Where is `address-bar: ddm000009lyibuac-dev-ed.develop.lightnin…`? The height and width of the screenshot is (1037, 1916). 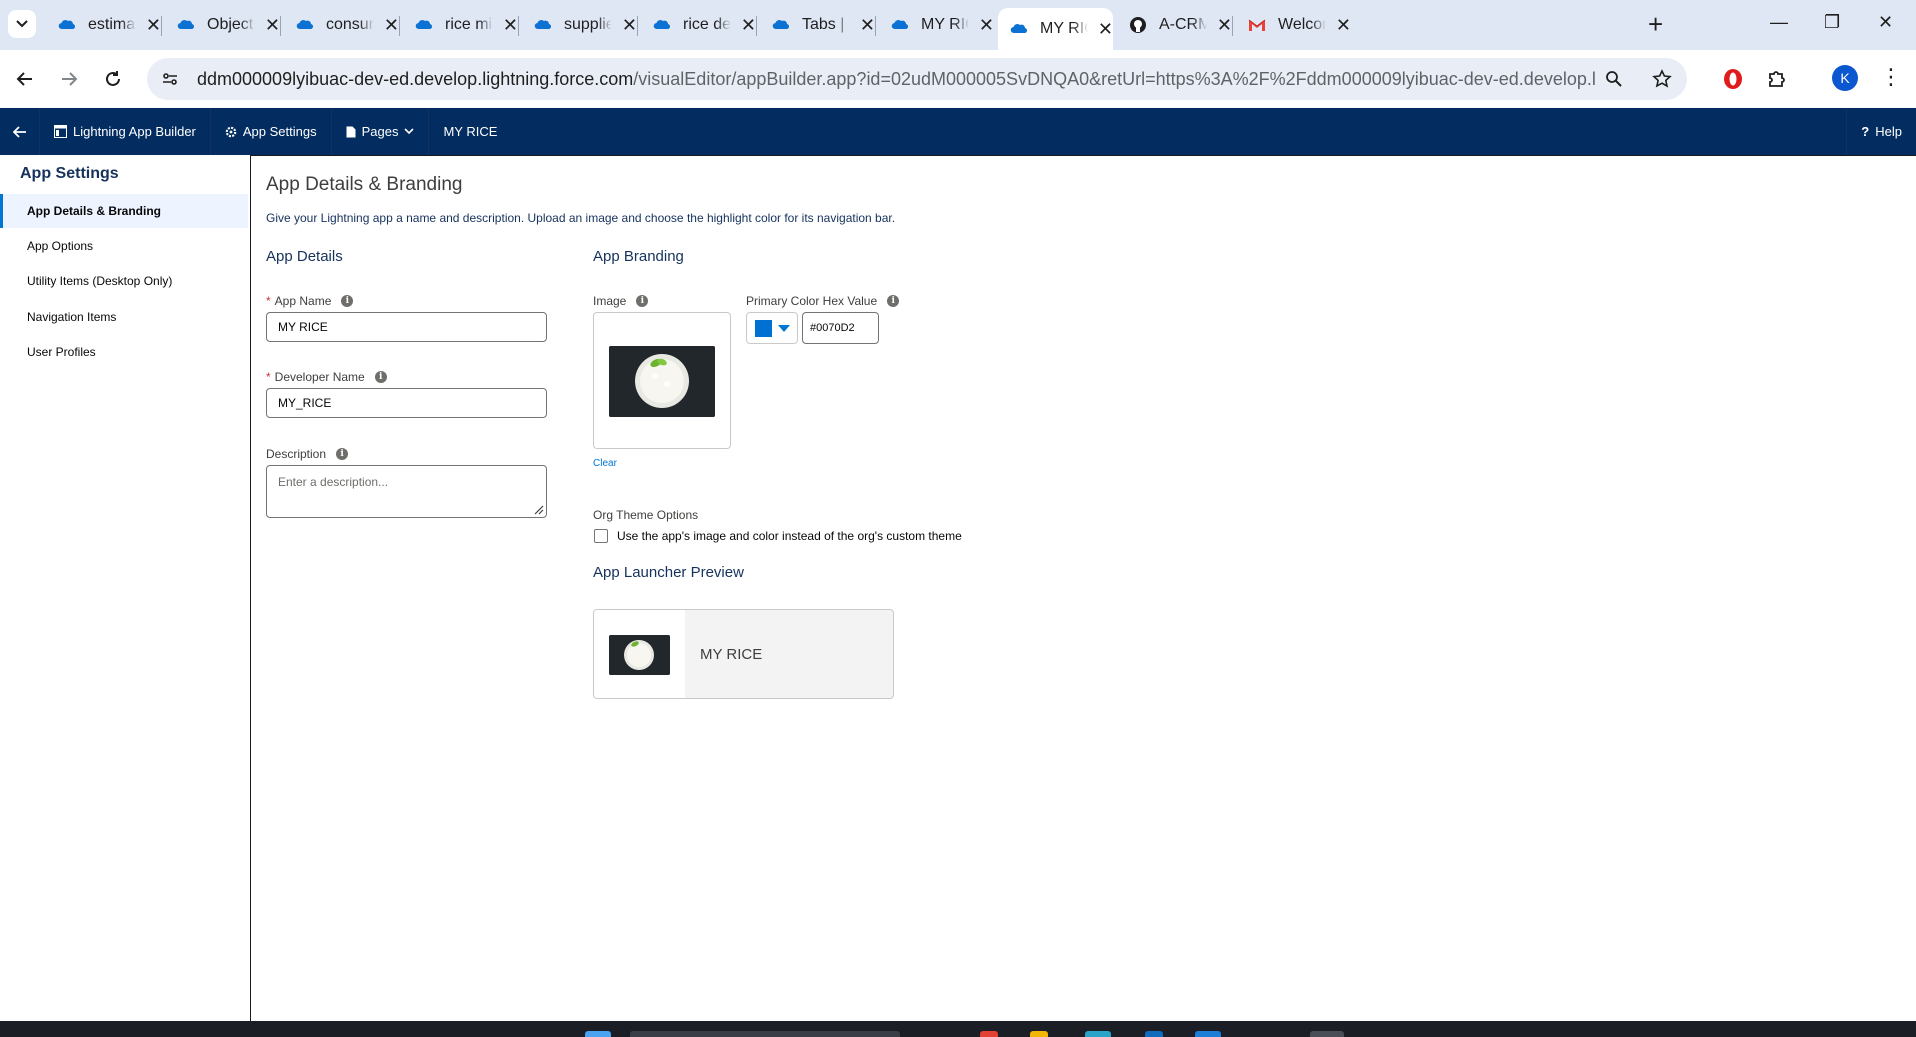
address-bar: ddm000009lyibuac-dev-ed.develop.lightnin… is located at coordinates (917, 79).